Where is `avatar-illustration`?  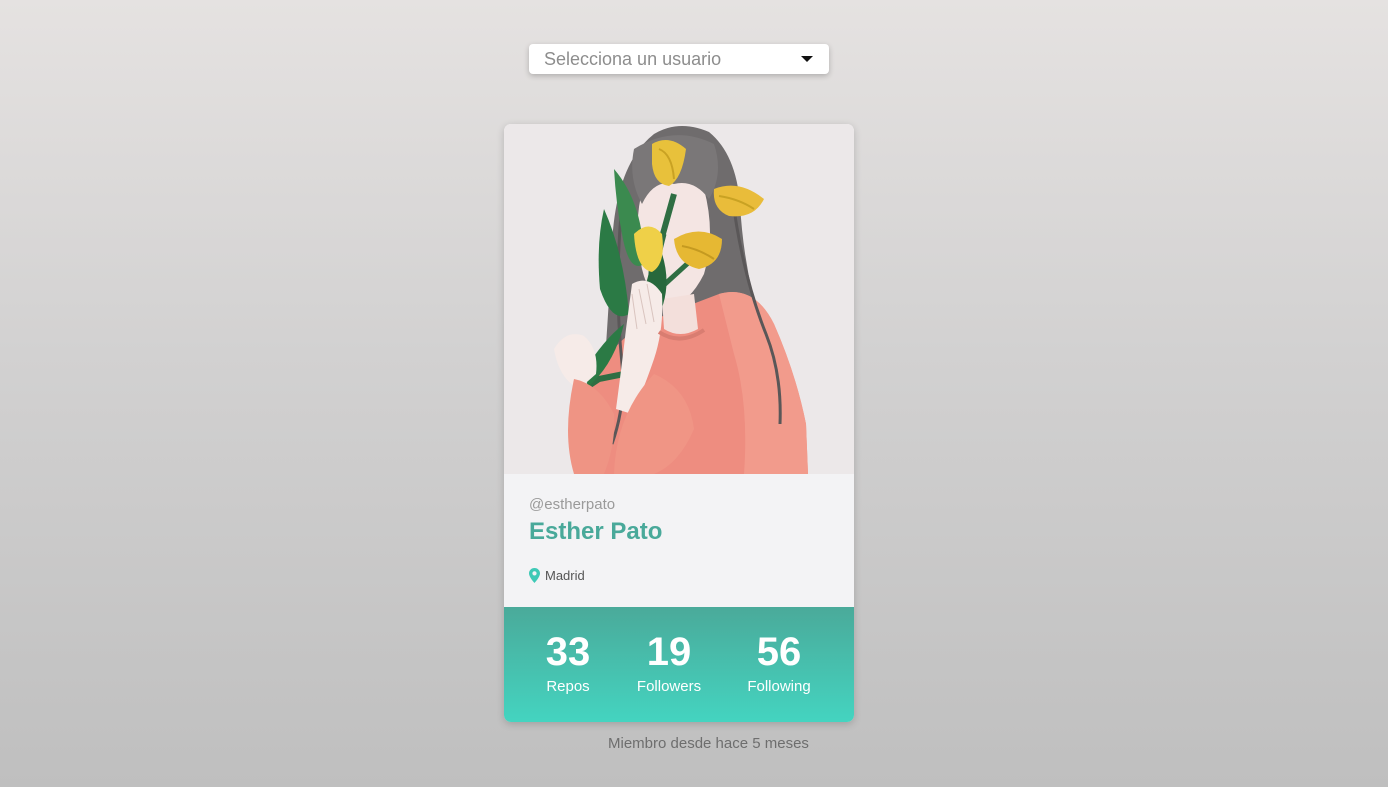
avatar-illustration is located at coordinates (679, 299).